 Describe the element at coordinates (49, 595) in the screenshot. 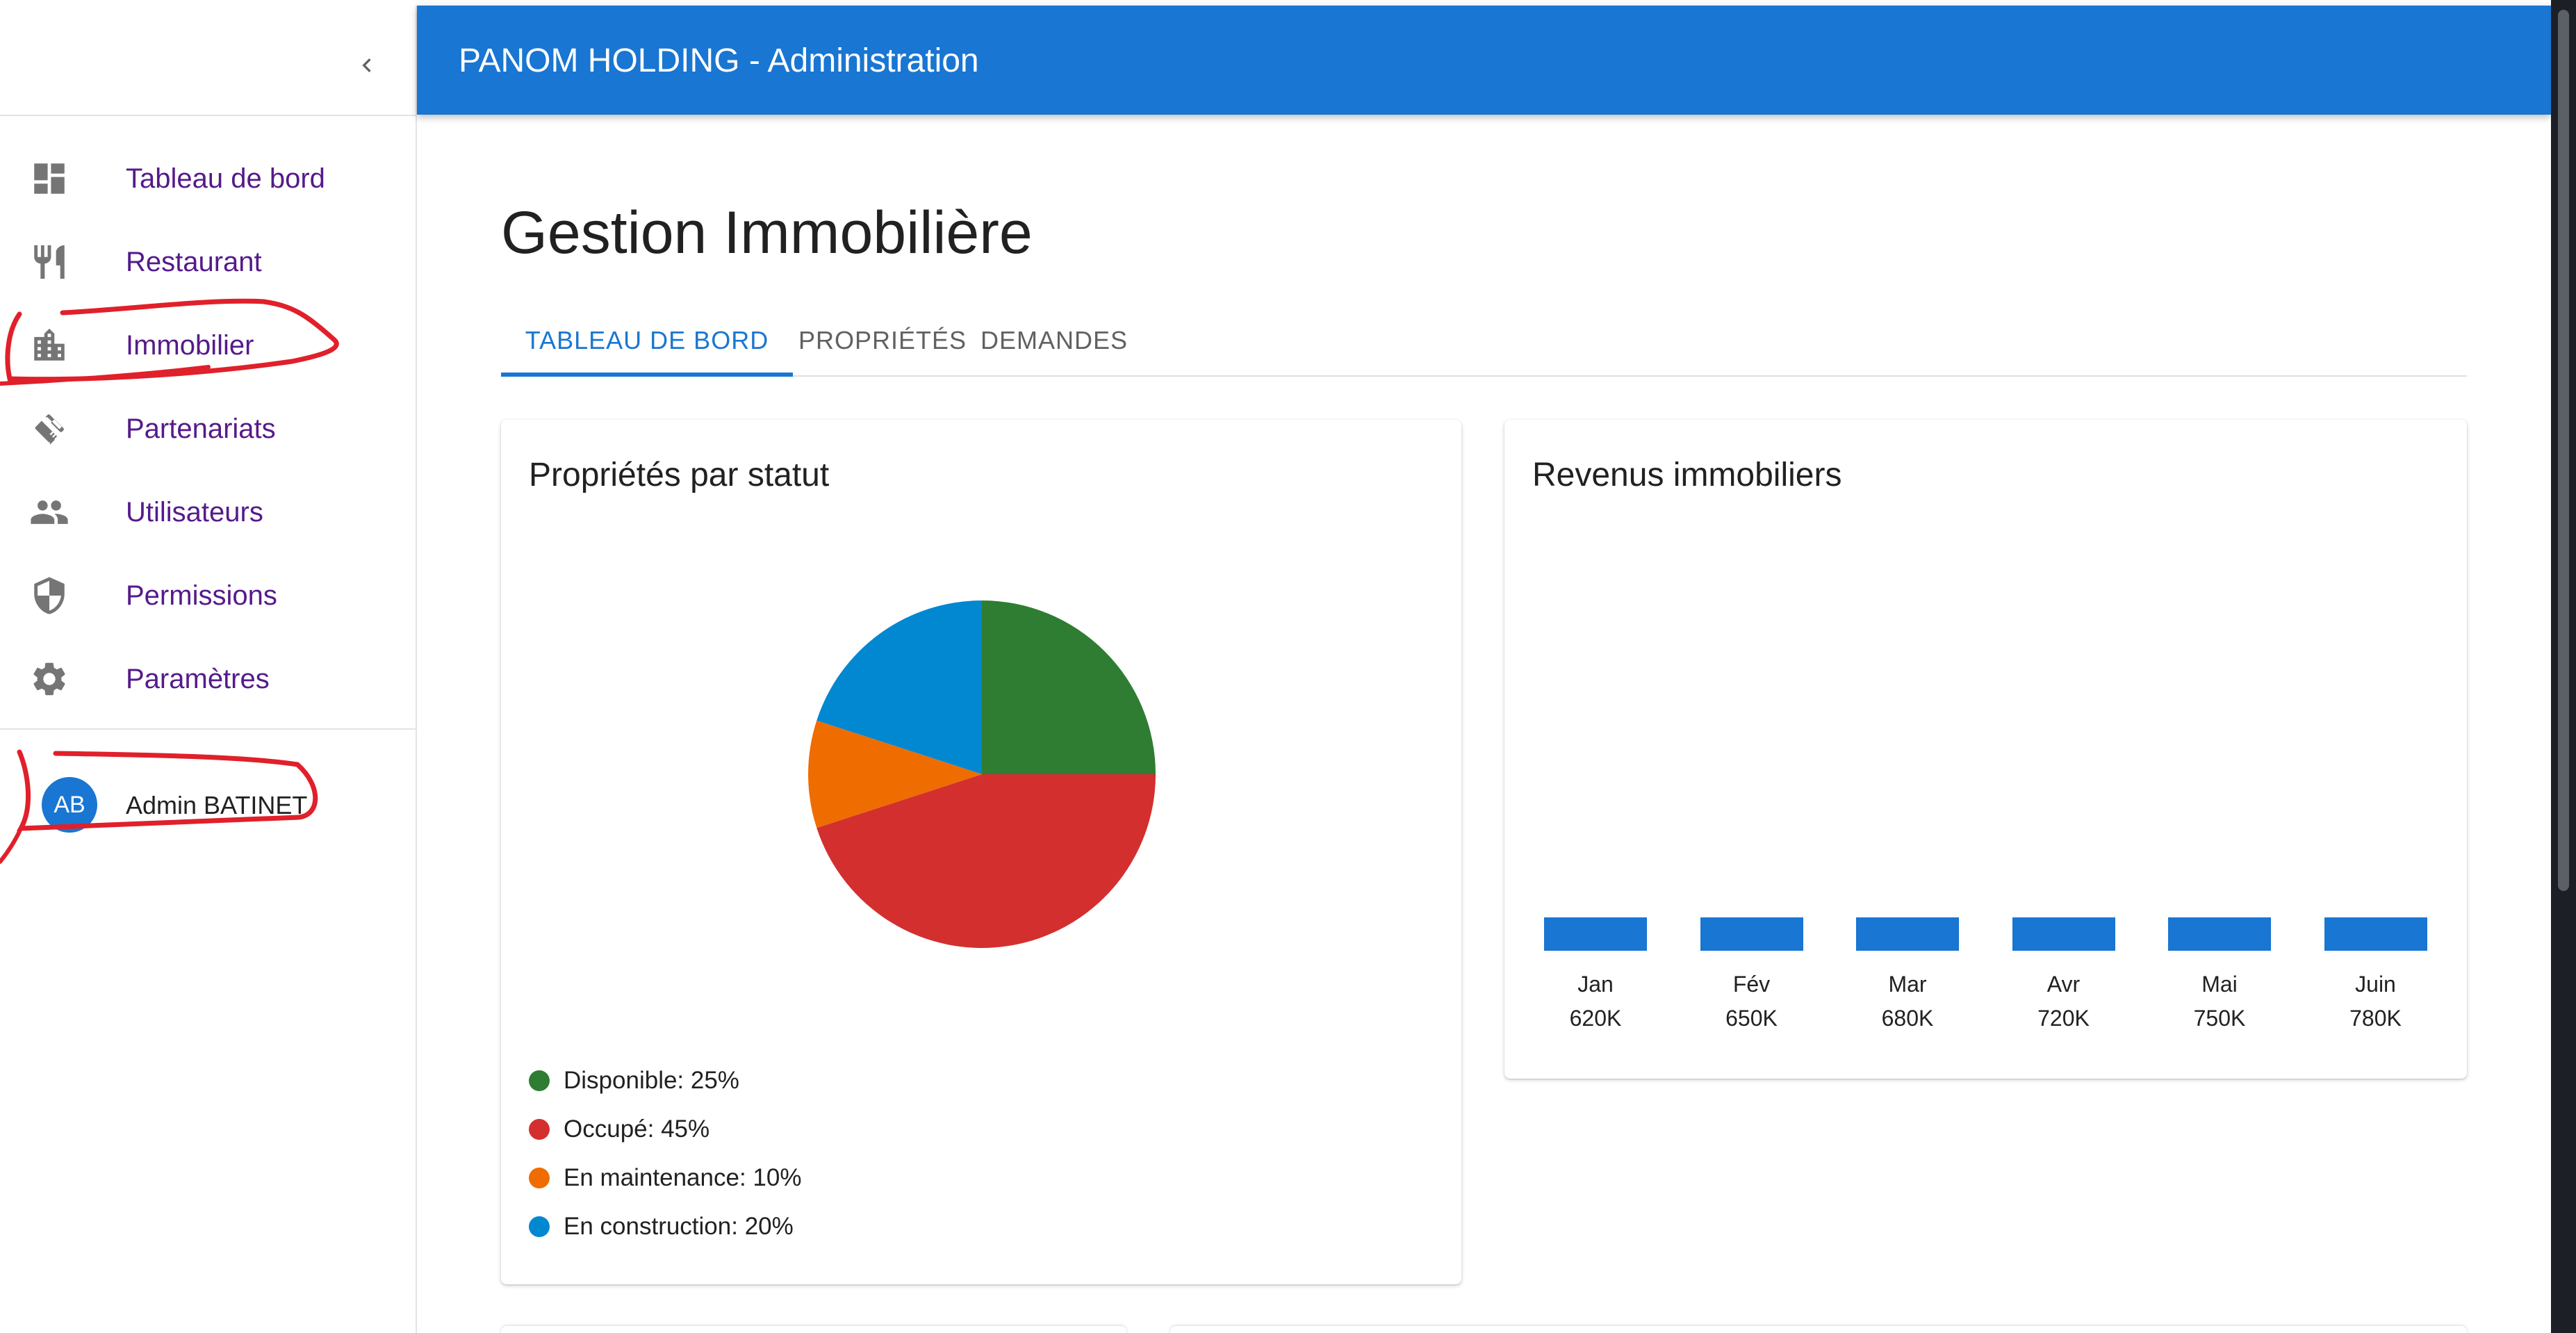

I see `shield-icon` at that location.